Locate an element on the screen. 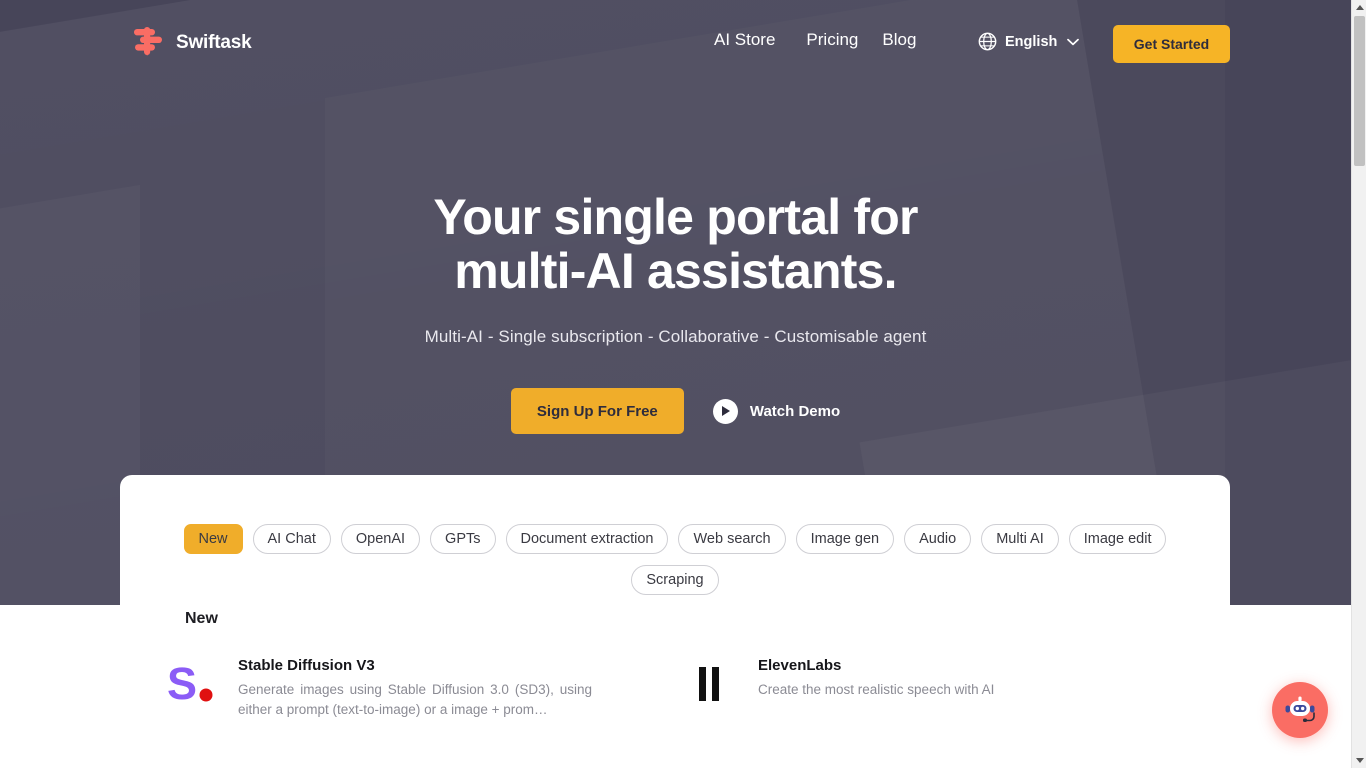 The height and width of the screenshot is (768, 1366). nav-links: AI Store Pricing Blog is located at coordinates (815, 40).